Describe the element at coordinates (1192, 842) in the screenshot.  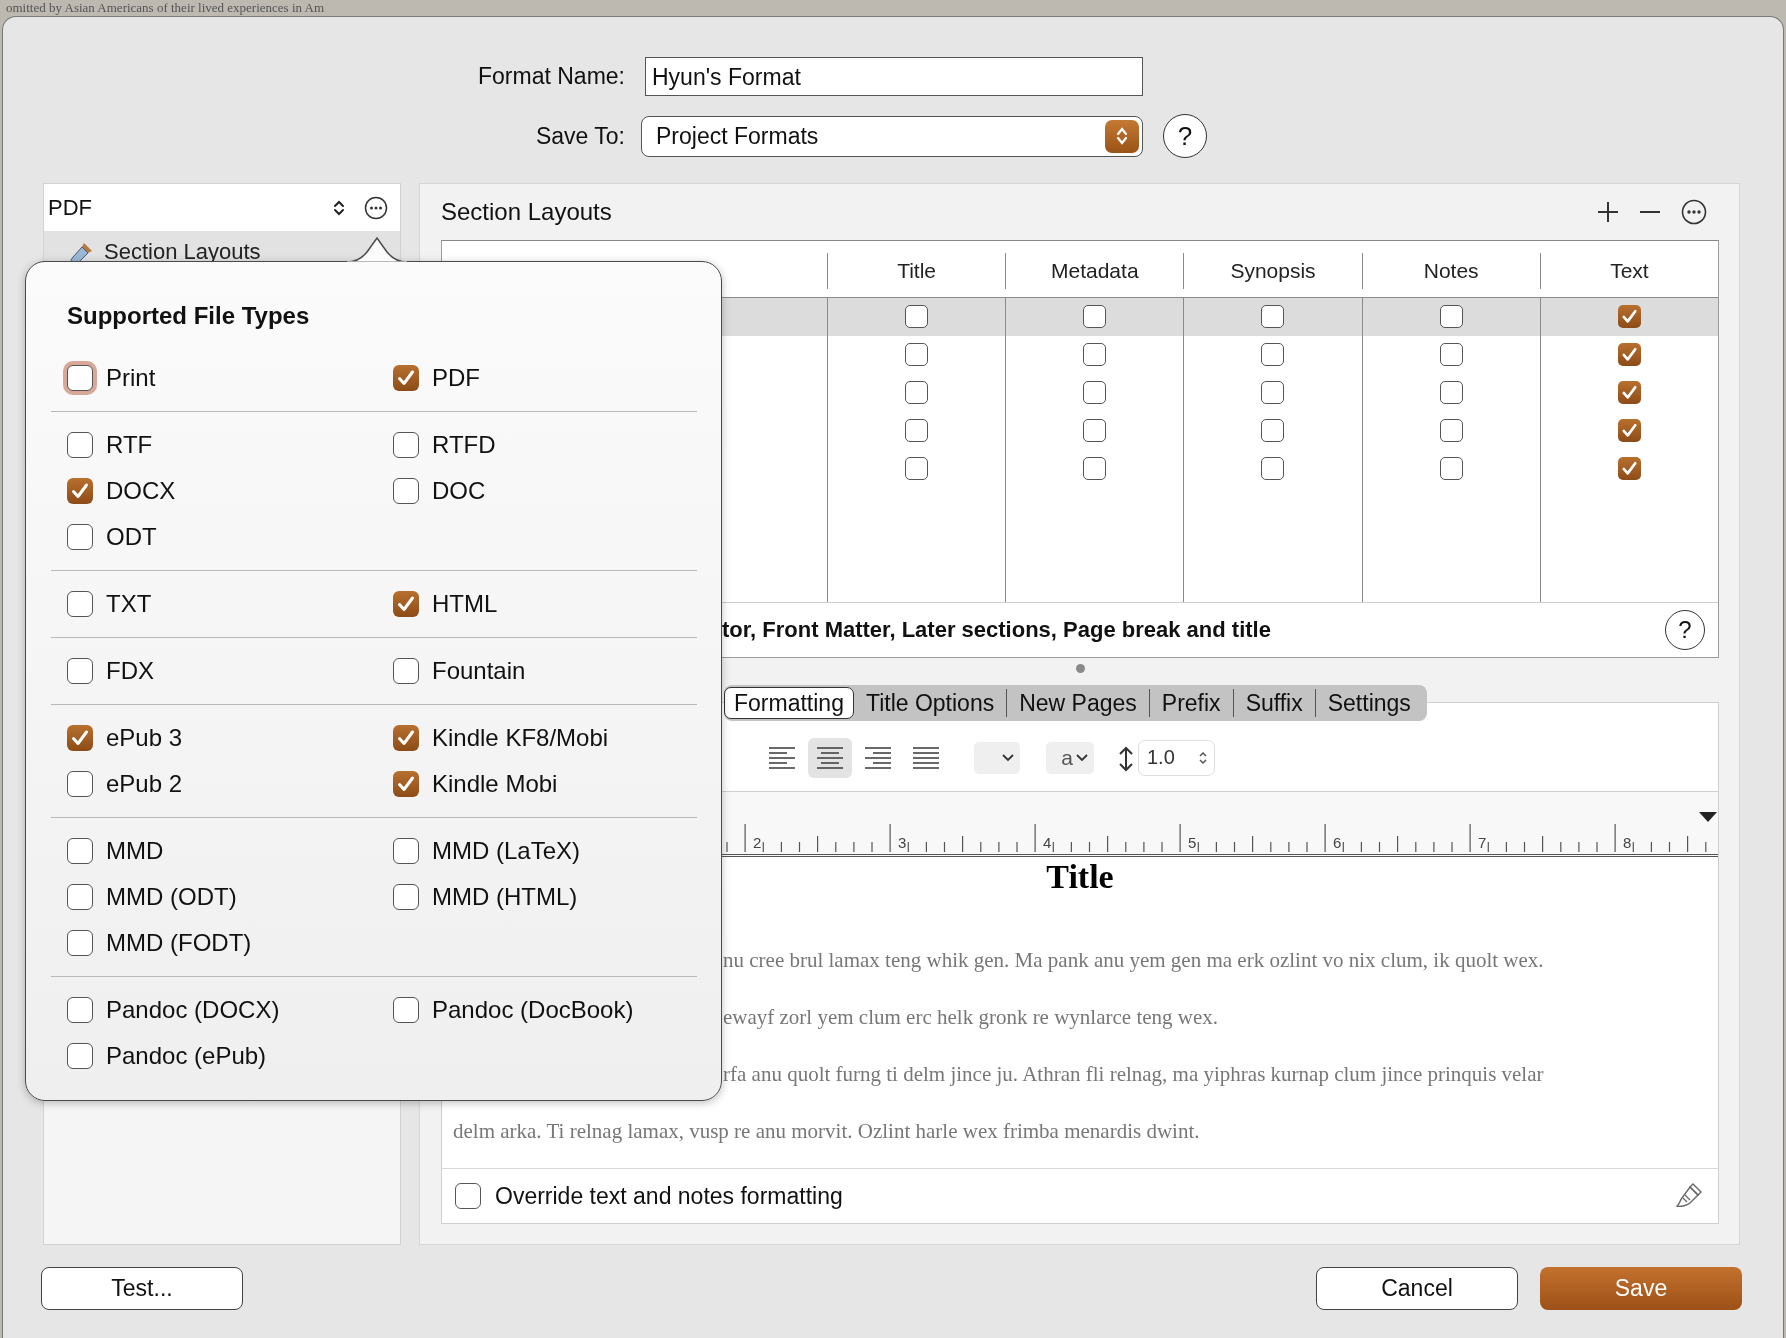
I see `ruler-number: 5` at that location.